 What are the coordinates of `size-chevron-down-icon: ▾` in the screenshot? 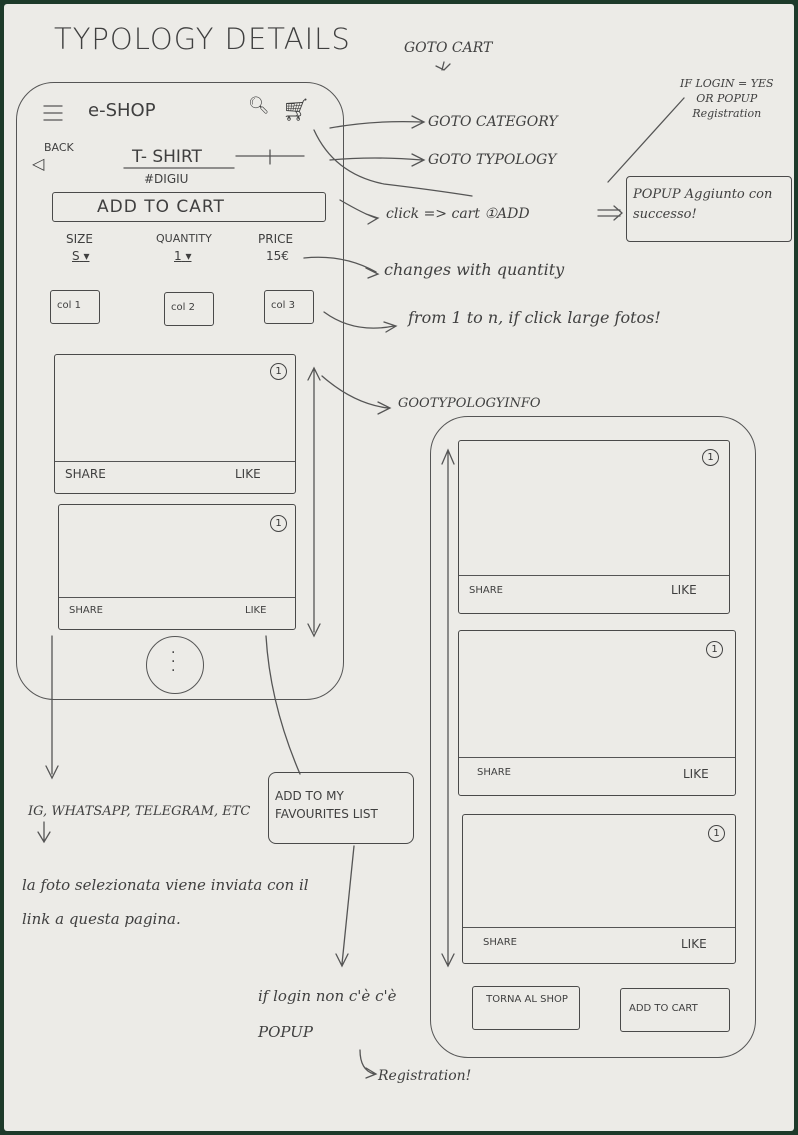 It's located at (86, 256).